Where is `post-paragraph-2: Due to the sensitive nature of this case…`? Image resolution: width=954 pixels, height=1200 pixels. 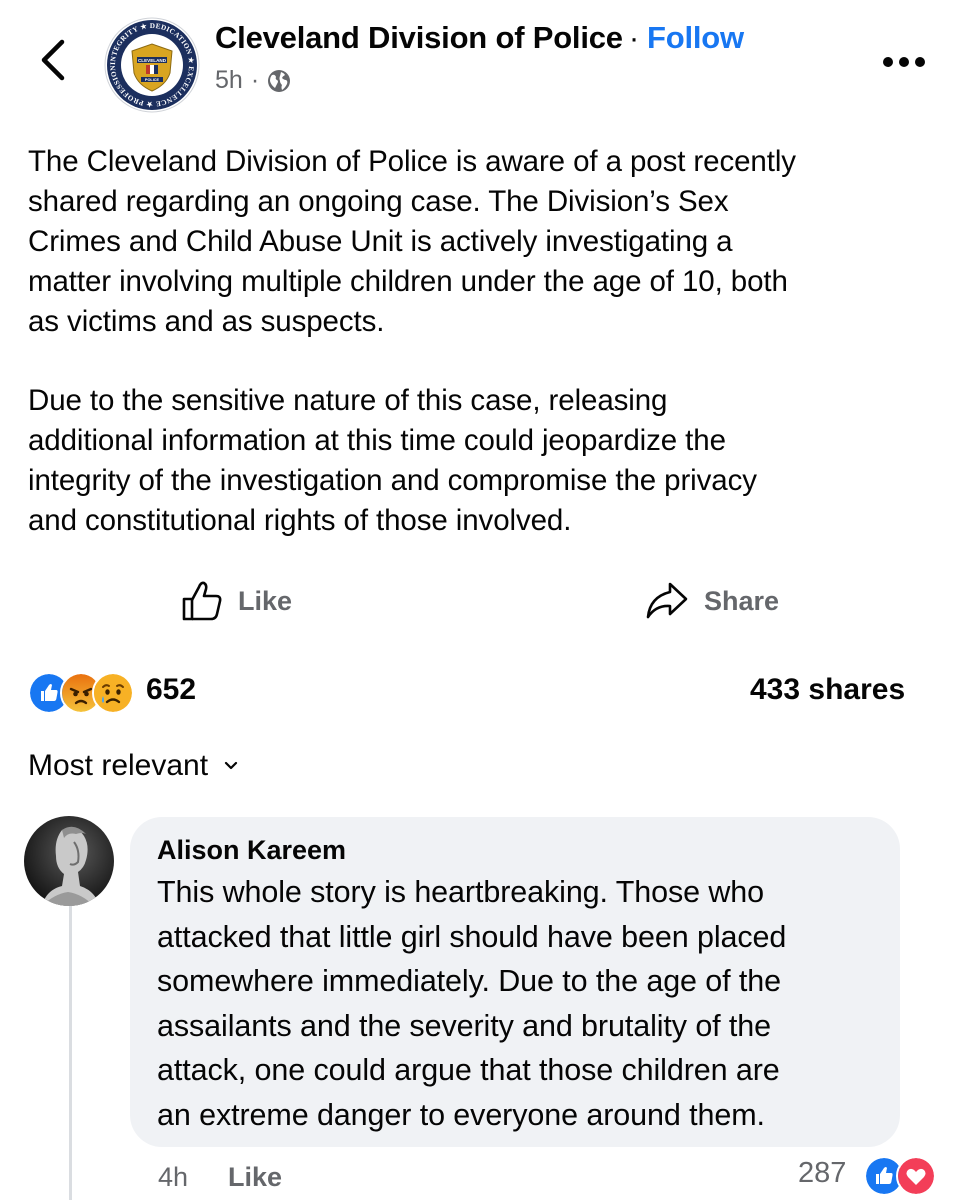 post-paragraph-2: Due to the sensitive nature of this case… is located at coordinates (480, 461).